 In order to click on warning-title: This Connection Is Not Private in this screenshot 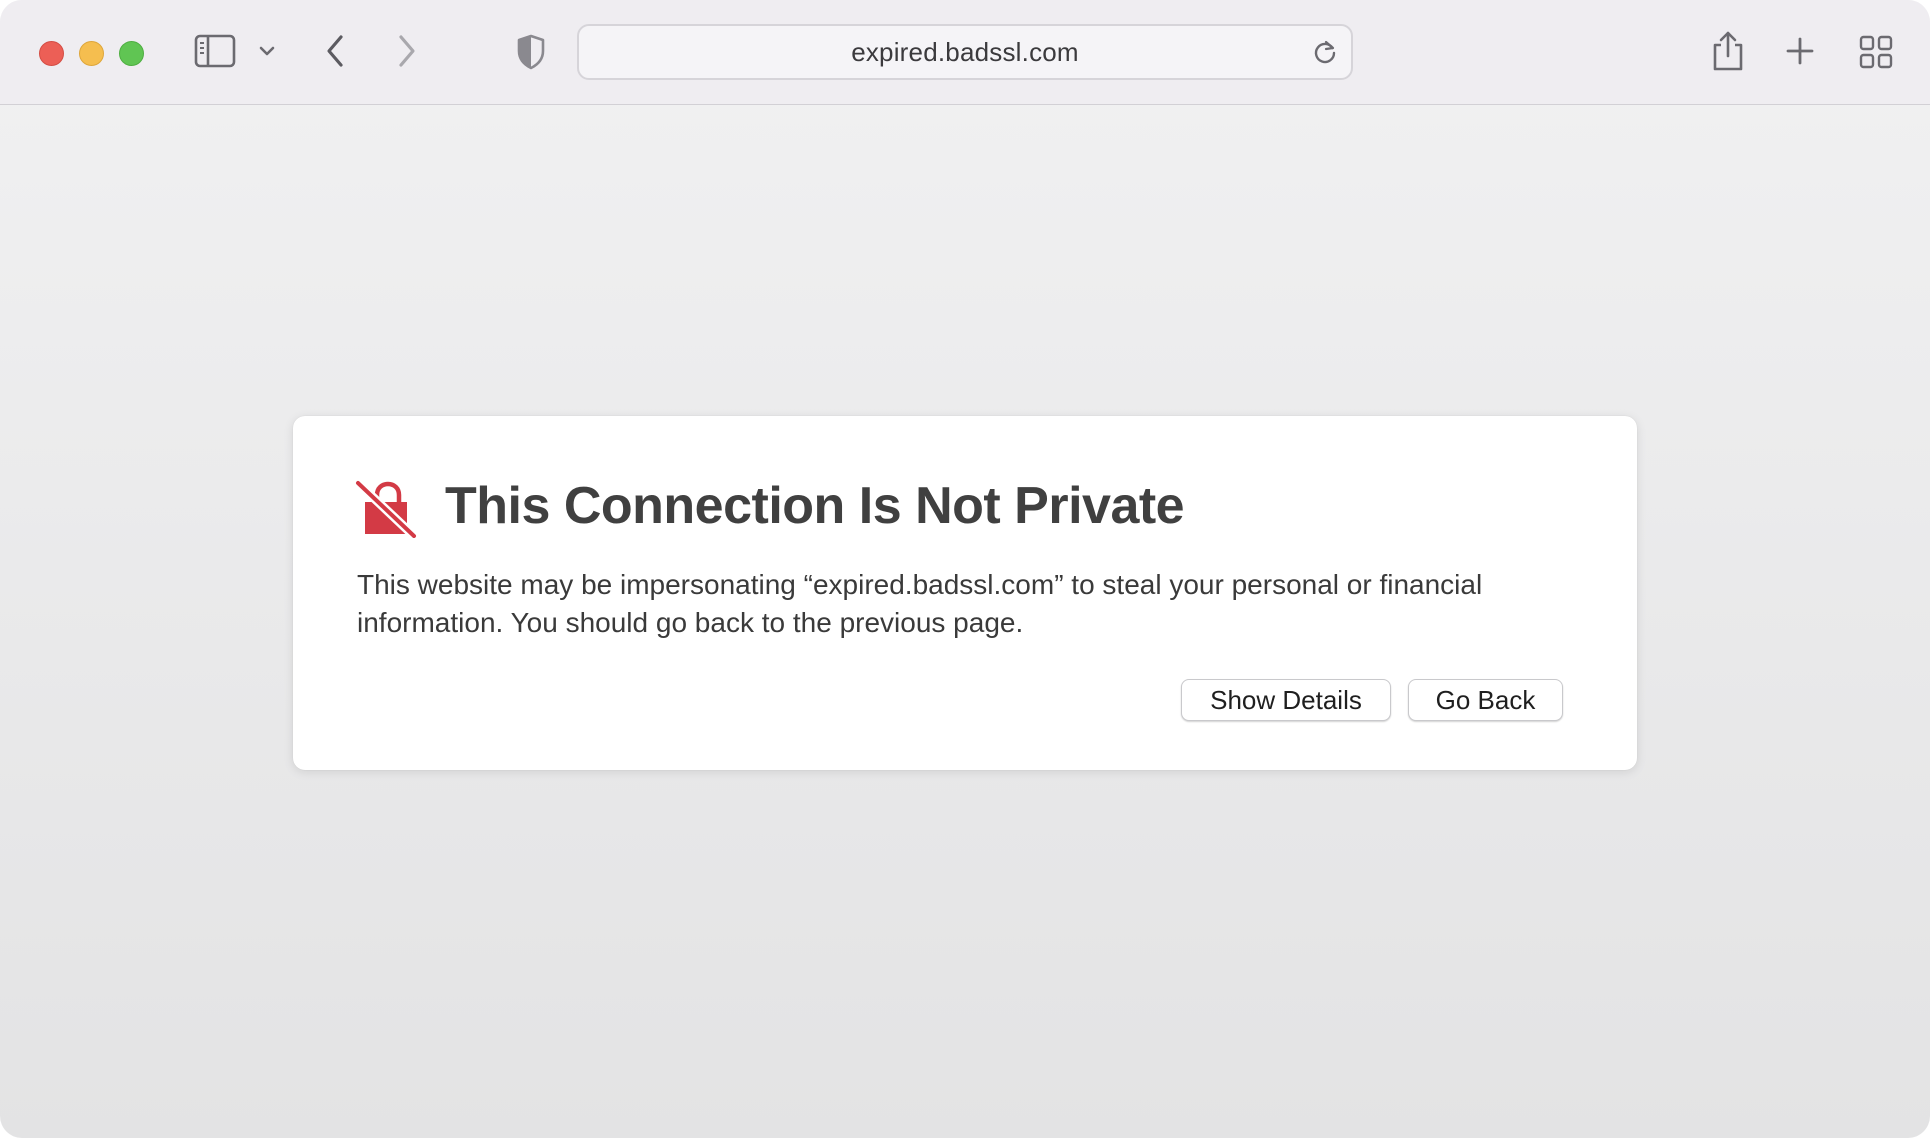, I will do `click(815, 506)`.